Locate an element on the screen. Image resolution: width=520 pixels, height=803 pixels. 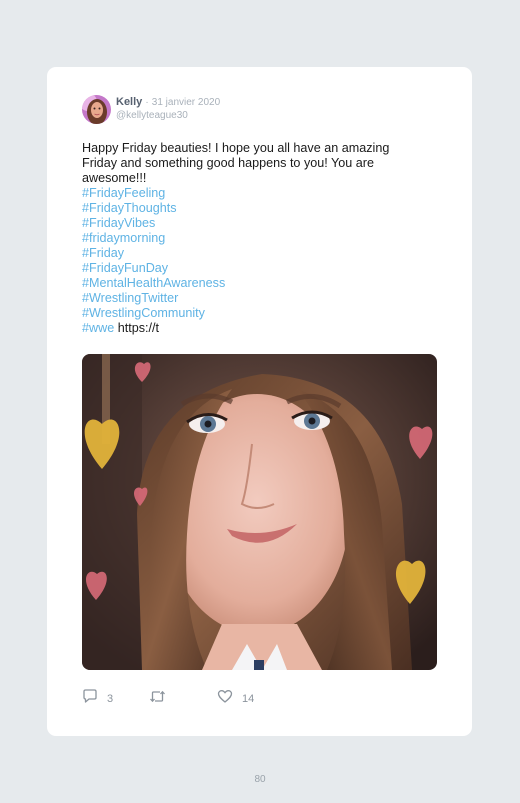
retweet-button is located at coordinates (162, 699).